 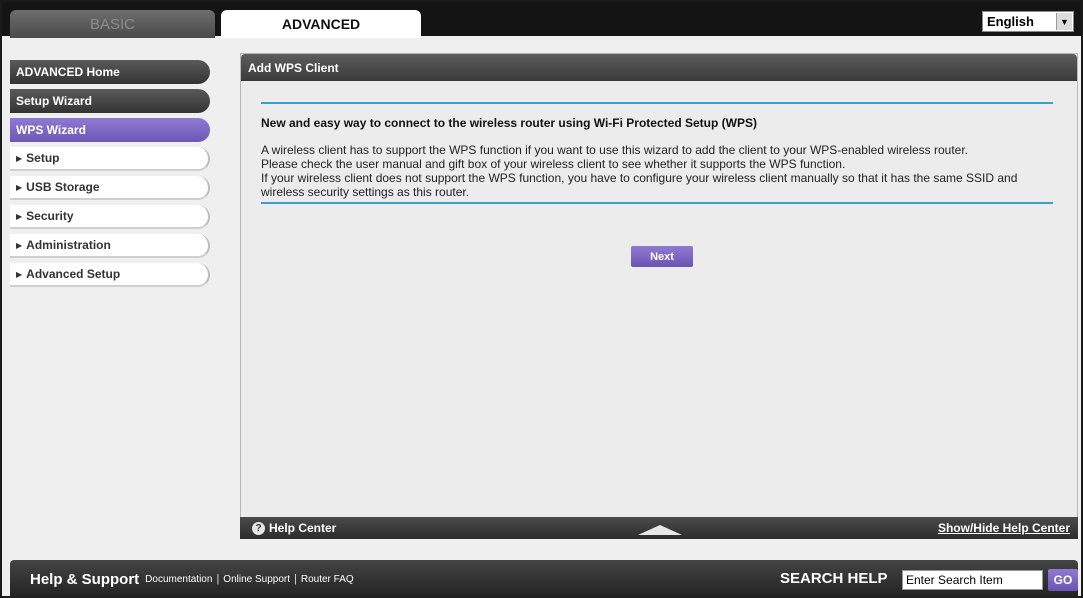 I want to click on sidebar-item-label: WPS Wizard, so click(x=51, y=130).